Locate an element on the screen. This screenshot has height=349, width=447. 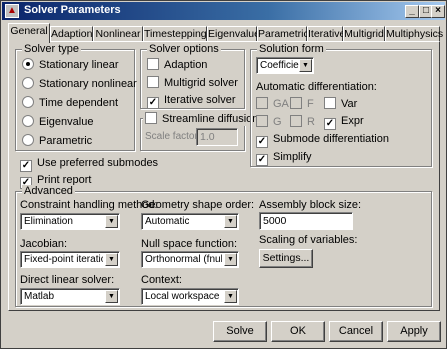
null-space-label: Null space function: is located at coordinates (189, 244).